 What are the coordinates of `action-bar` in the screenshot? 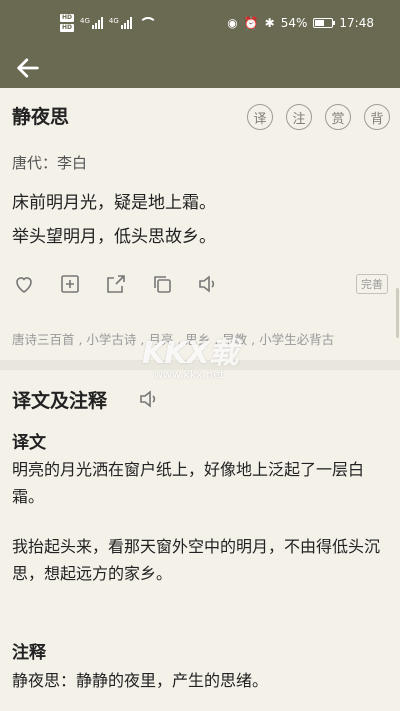 It's located at (116, 284).